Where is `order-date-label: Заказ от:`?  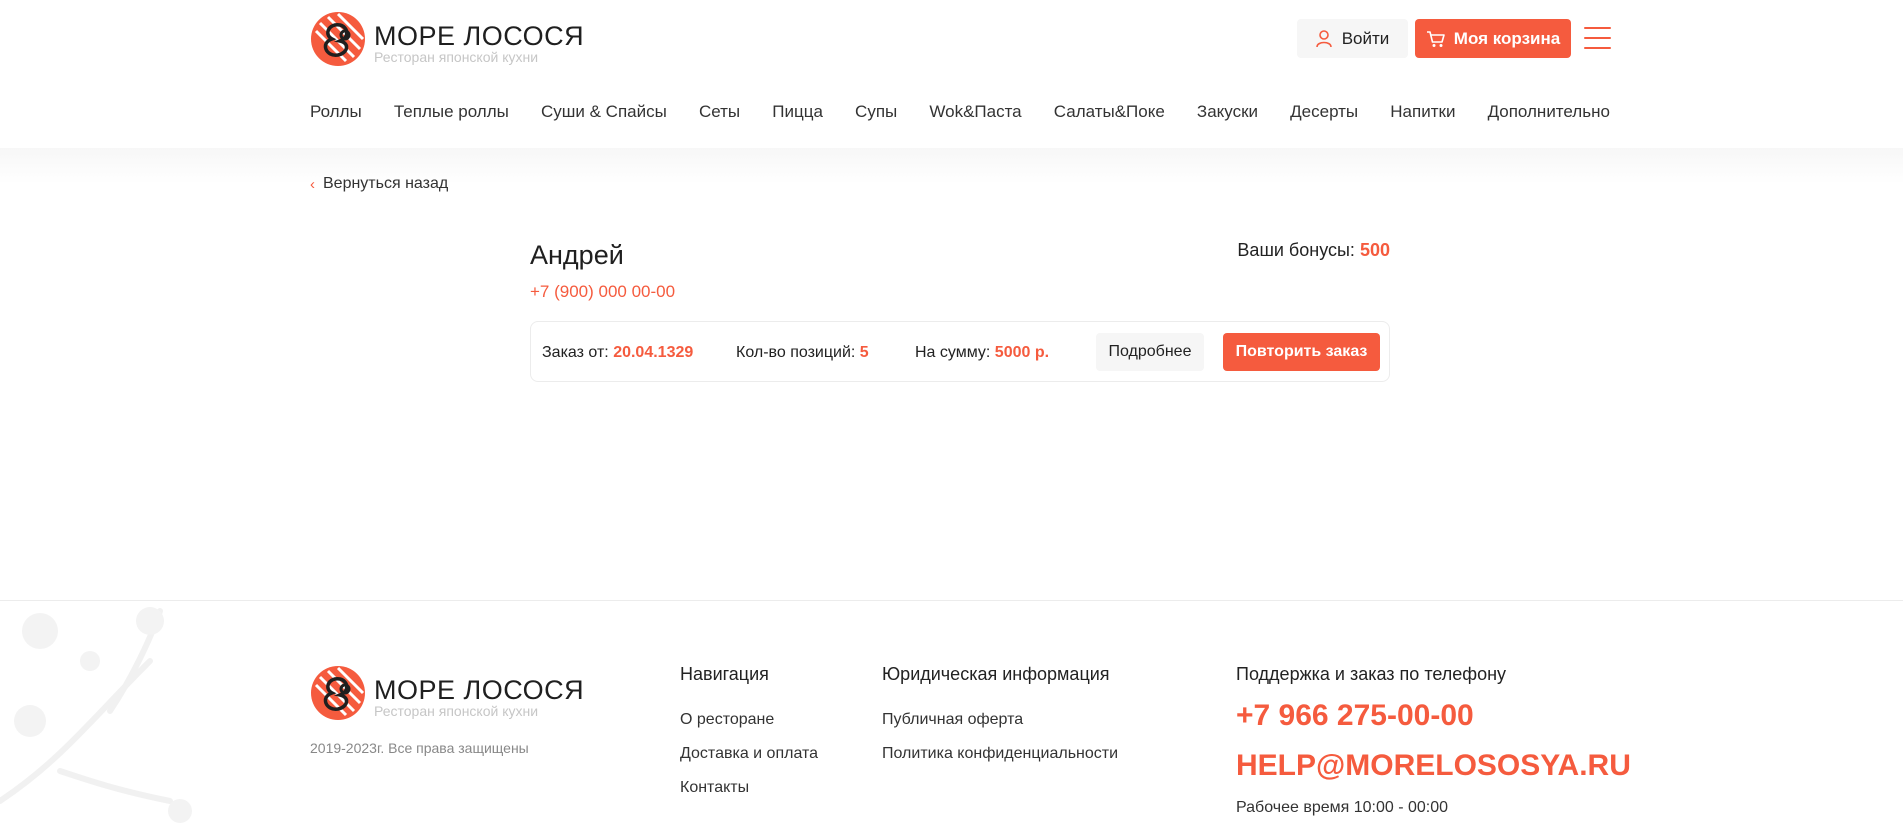
order-date-label: Заказ от: is located at coordinates (575, 352).